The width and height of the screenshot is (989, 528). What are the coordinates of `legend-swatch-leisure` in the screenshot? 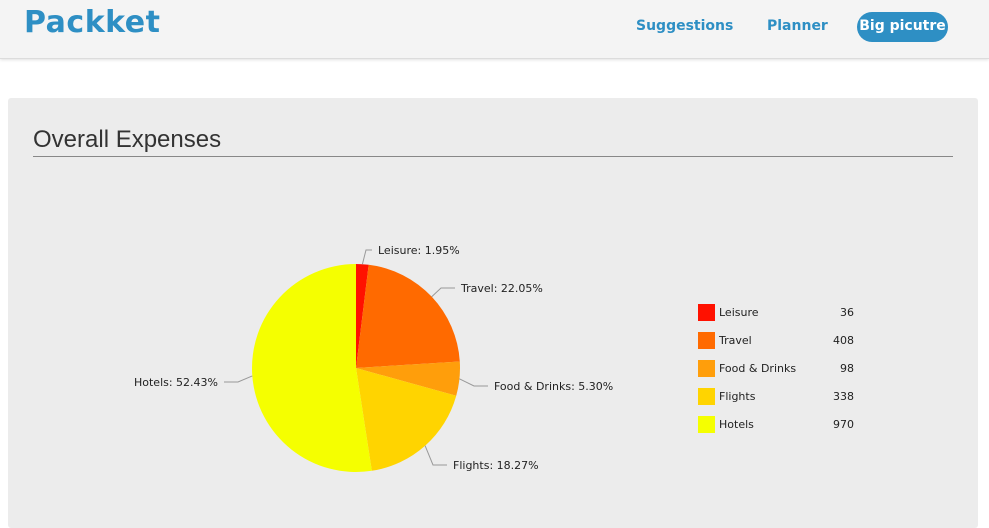 It's located at (706, 312).